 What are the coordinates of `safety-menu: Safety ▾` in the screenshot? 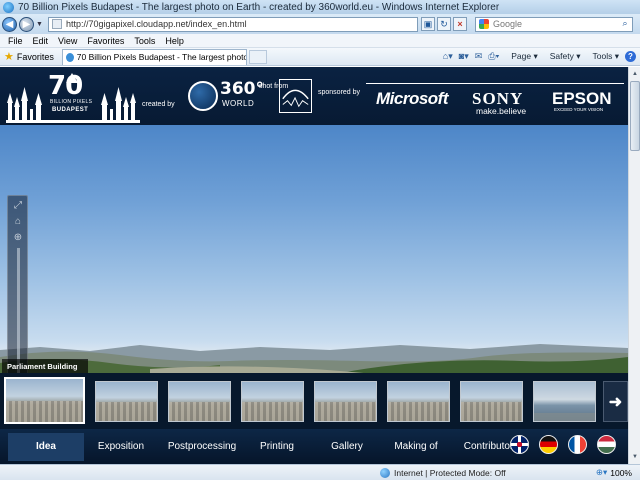 It's located at (562, 56).